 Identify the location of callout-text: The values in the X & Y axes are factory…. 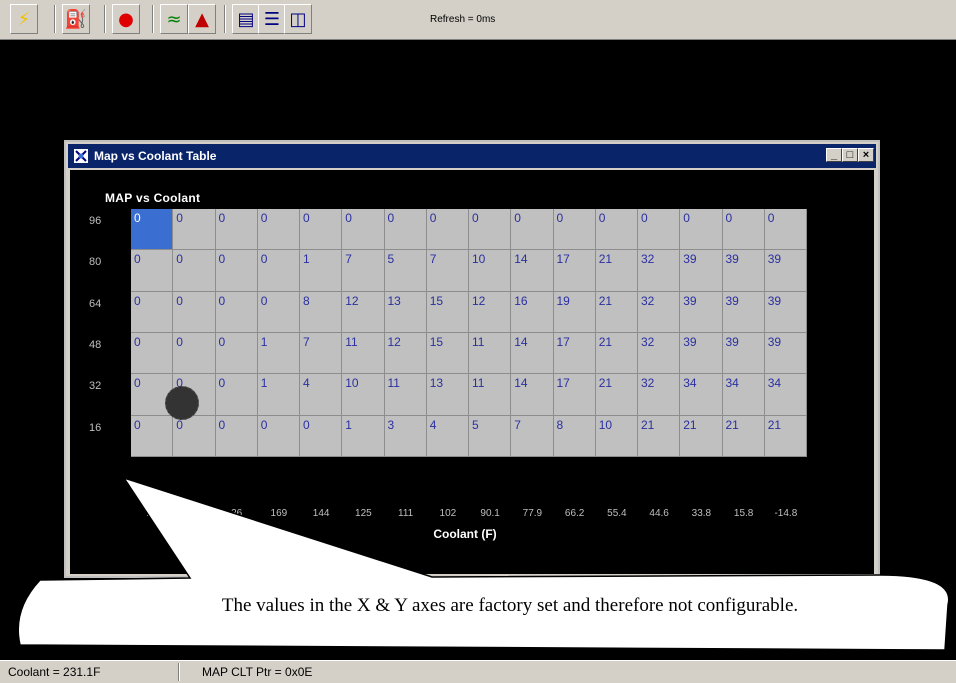
(510, 605).